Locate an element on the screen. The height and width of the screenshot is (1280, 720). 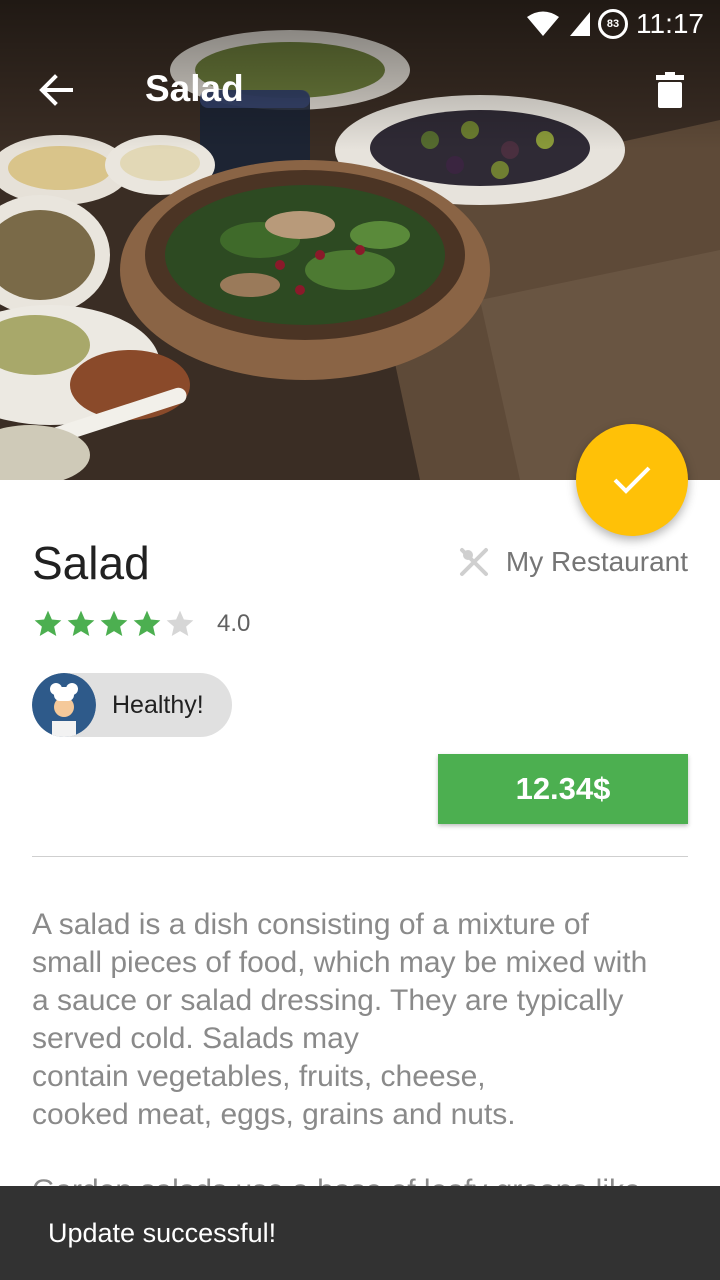
confirm-fab is located at coordinates (632, 480).